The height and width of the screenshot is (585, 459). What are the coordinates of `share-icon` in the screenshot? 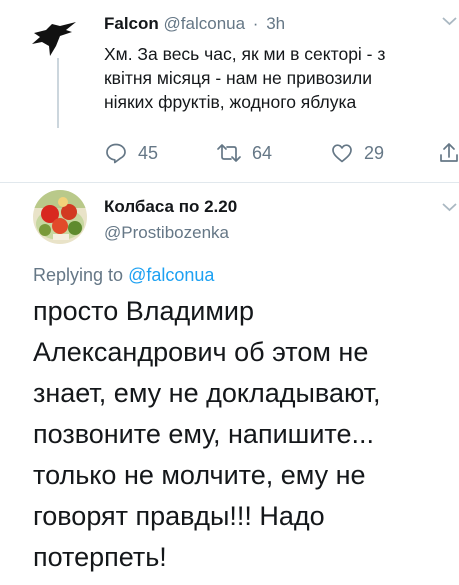 It's located at (448, 153).